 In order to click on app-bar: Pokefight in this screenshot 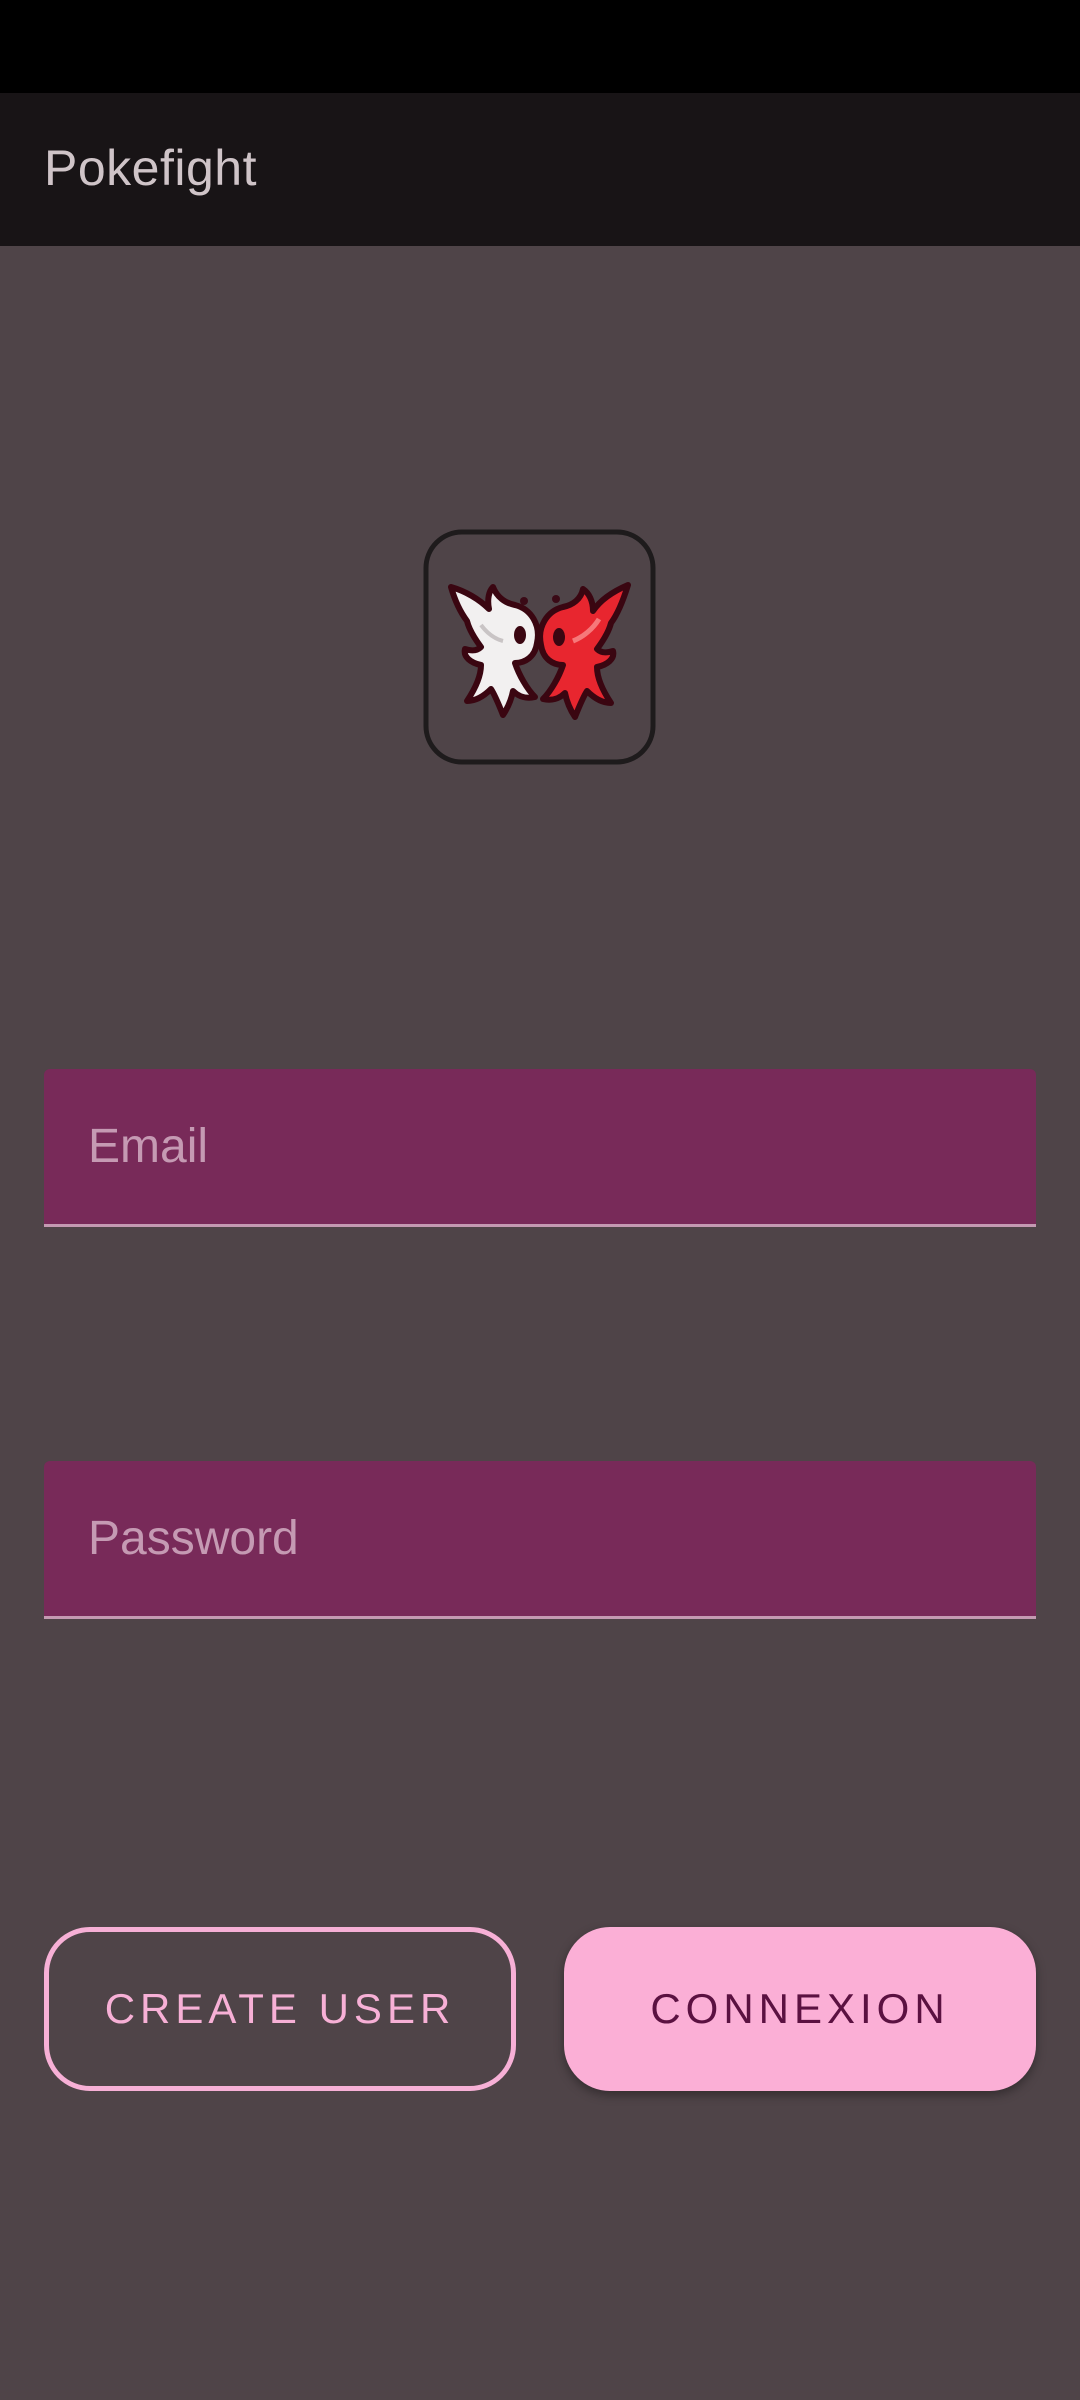, I will do `click(540, 169)`.